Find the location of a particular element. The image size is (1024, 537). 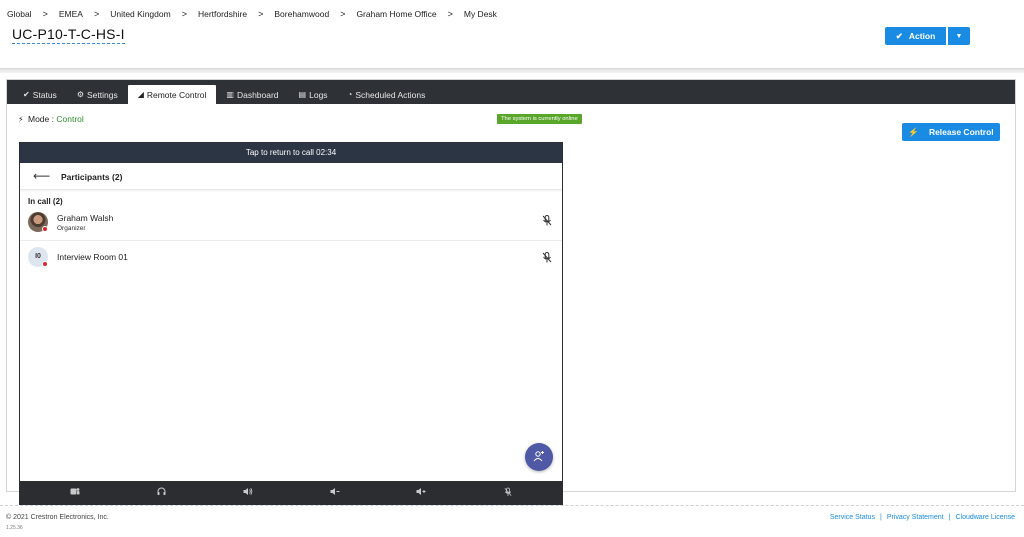

breadcrumb-borehamwood: Borehamwood is located at coordinates (301, 14).